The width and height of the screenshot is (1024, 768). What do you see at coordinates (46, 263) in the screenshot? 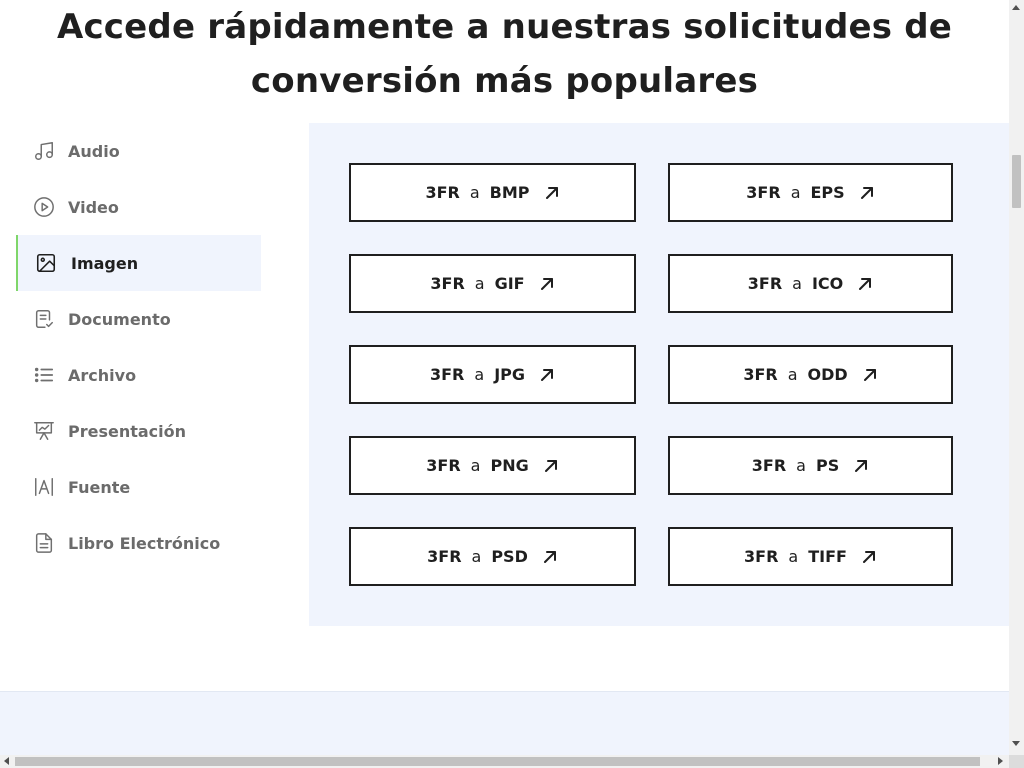
I see `image-icon` at bounding box center [46, 263].